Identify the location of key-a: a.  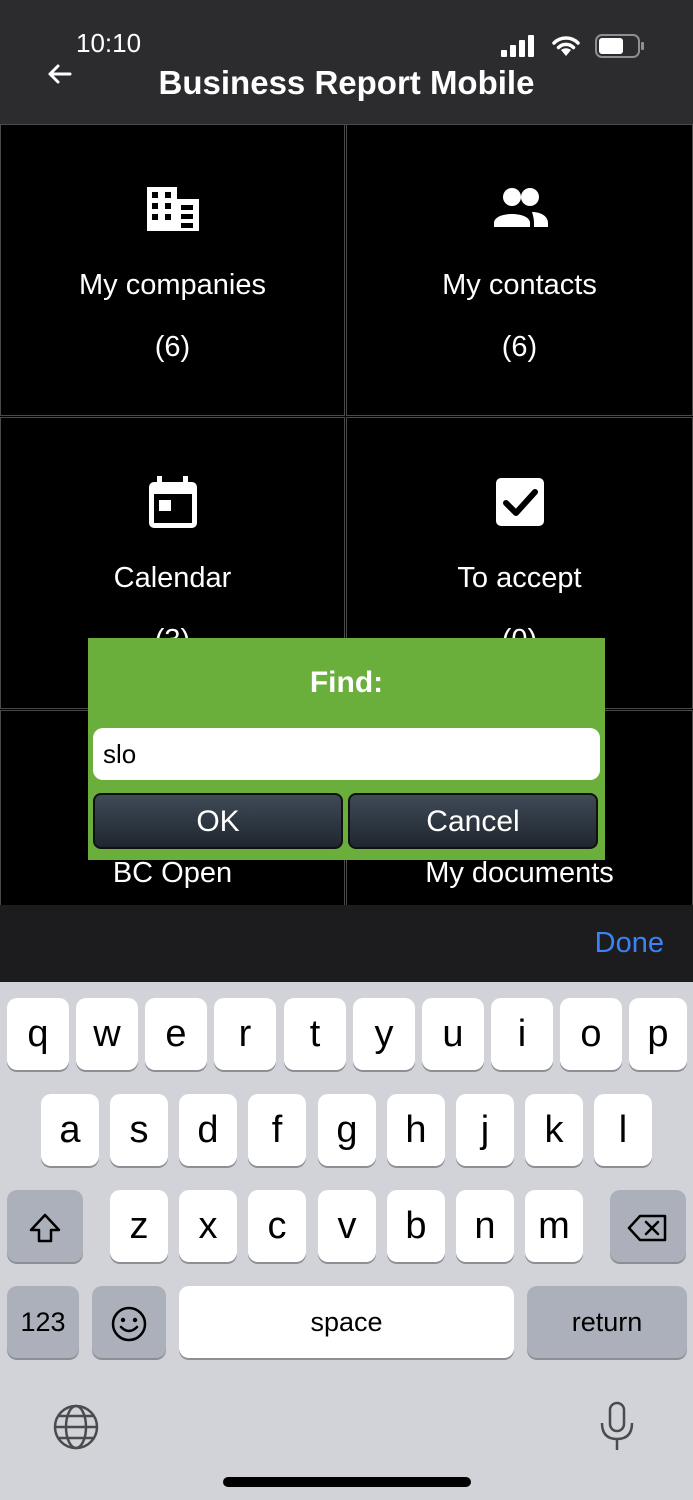
(70, 1130).